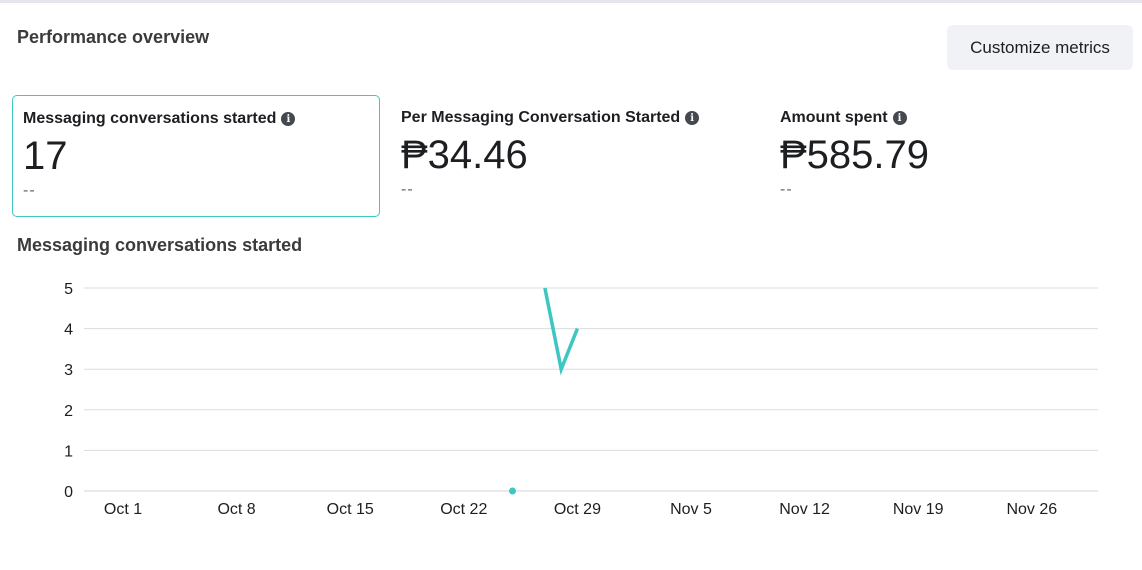  What do you see at coordinates (68, 289) in the screenshot?
I see `y-tick-label: 5` at bounding box center [68, 289].